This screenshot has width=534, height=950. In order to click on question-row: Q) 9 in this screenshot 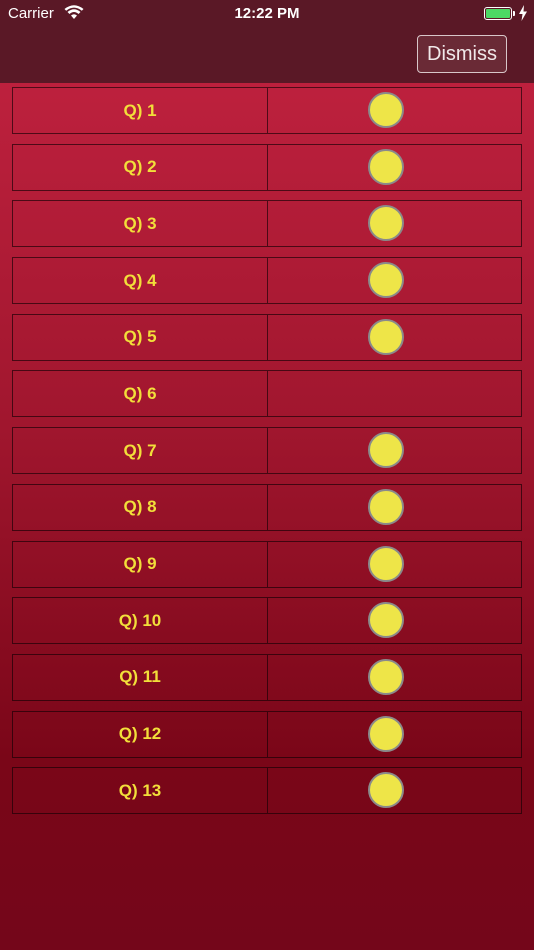, I will do `click(267, 564)`.